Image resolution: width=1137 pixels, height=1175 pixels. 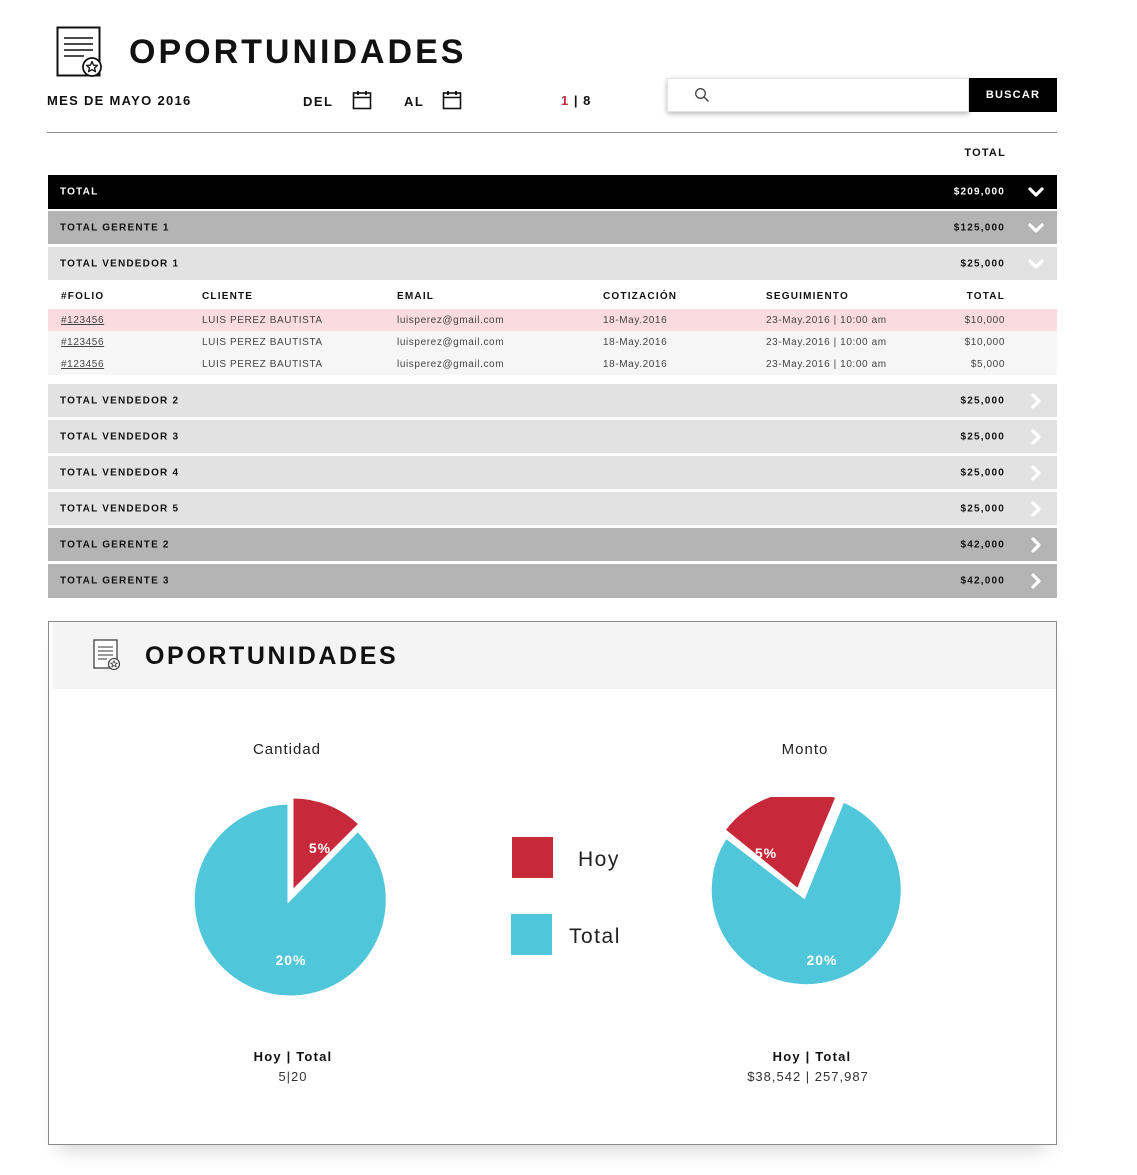 I want to click on summary-row-vendedor-1: TOTAL VENDEDOR 1 $25,000, so click(x=552, y=263).